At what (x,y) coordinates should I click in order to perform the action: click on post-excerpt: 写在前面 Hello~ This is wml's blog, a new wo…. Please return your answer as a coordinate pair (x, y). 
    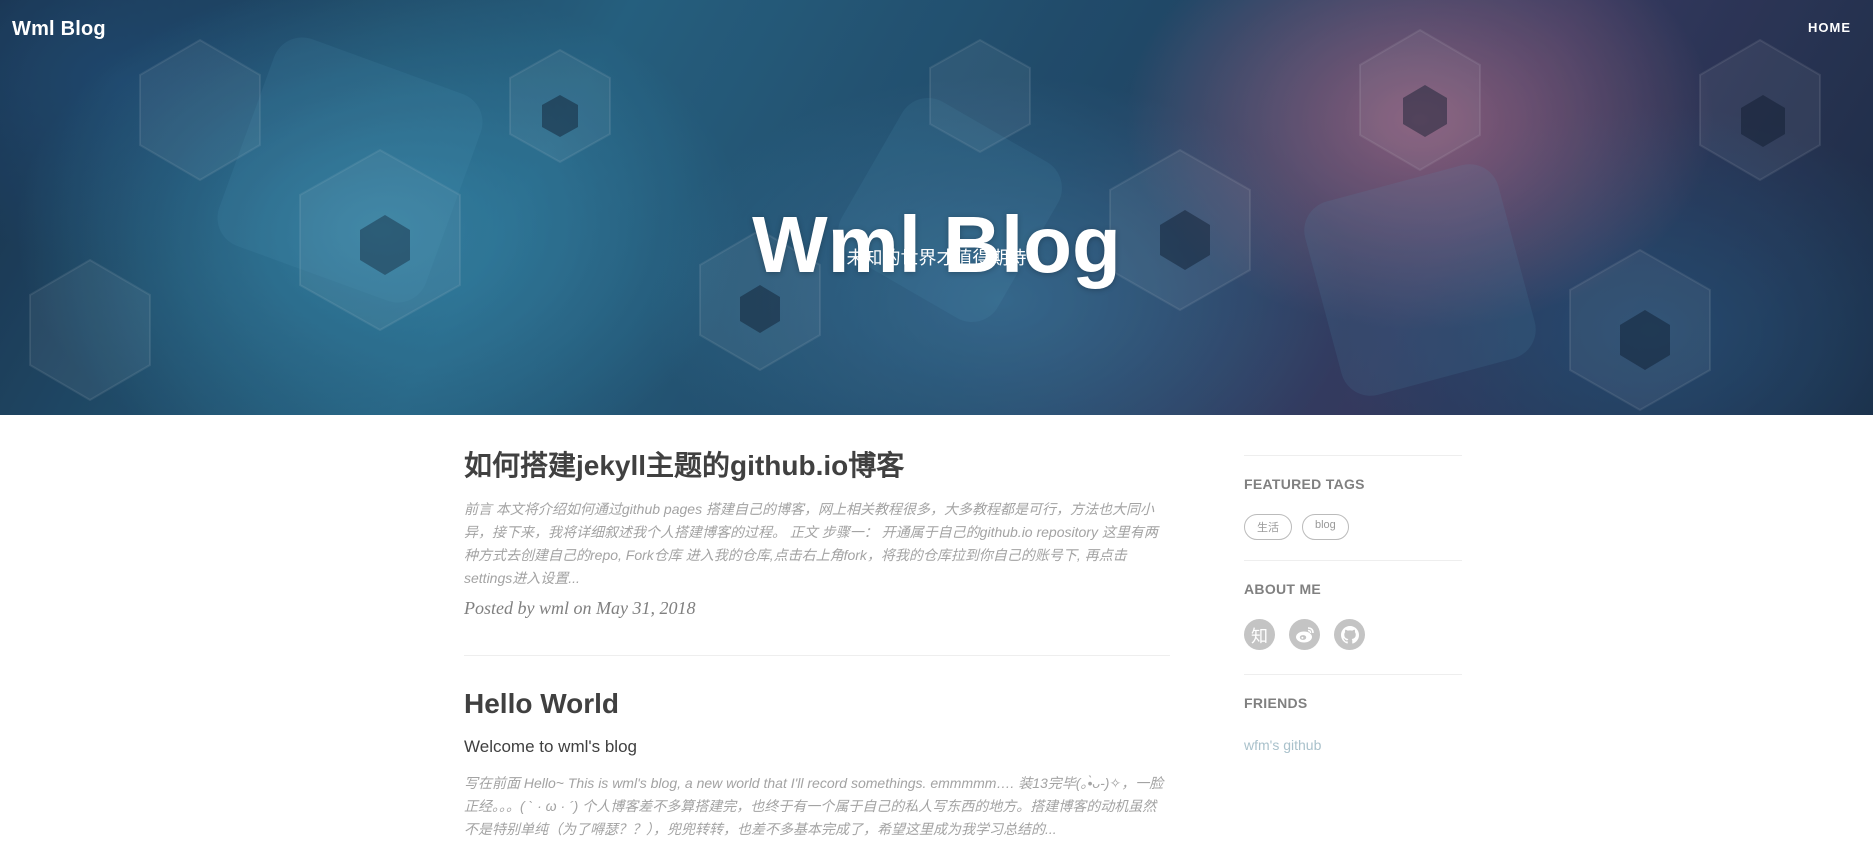
    Looking at the image, I should click on (814, 806).